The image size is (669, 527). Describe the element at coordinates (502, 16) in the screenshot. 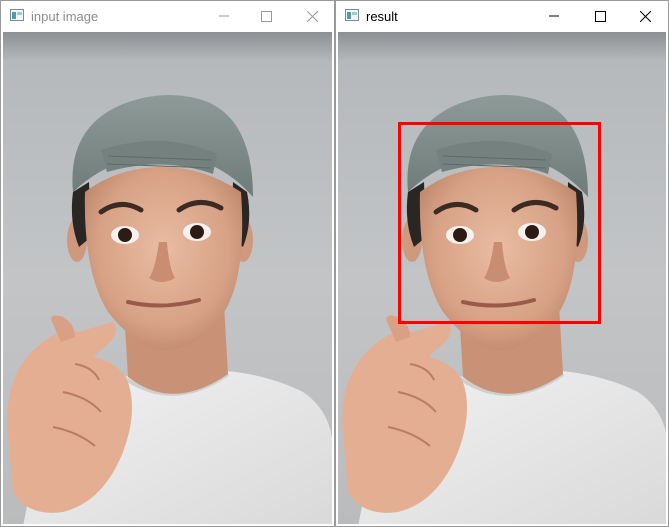

I see `title-bar: result` at that location.